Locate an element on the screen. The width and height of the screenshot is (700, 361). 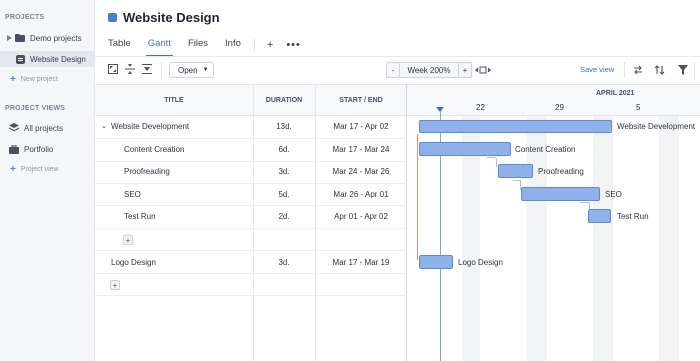
column-header-start-end: START / END is located at coordinates (361, 100).